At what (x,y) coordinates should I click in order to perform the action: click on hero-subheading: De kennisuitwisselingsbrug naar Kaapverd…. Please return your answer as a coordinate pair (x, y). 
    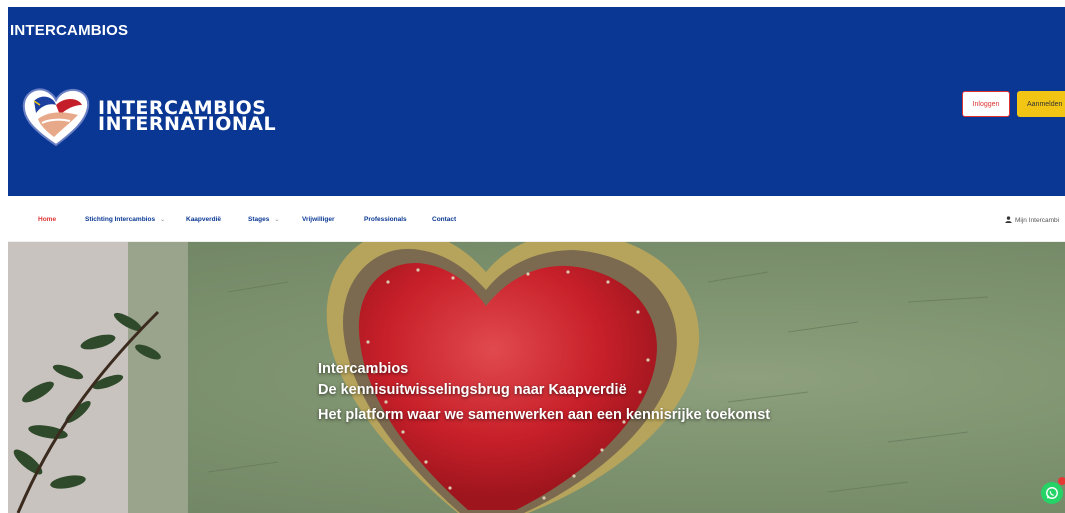
    Looking at the image, I should click on (472, 390).